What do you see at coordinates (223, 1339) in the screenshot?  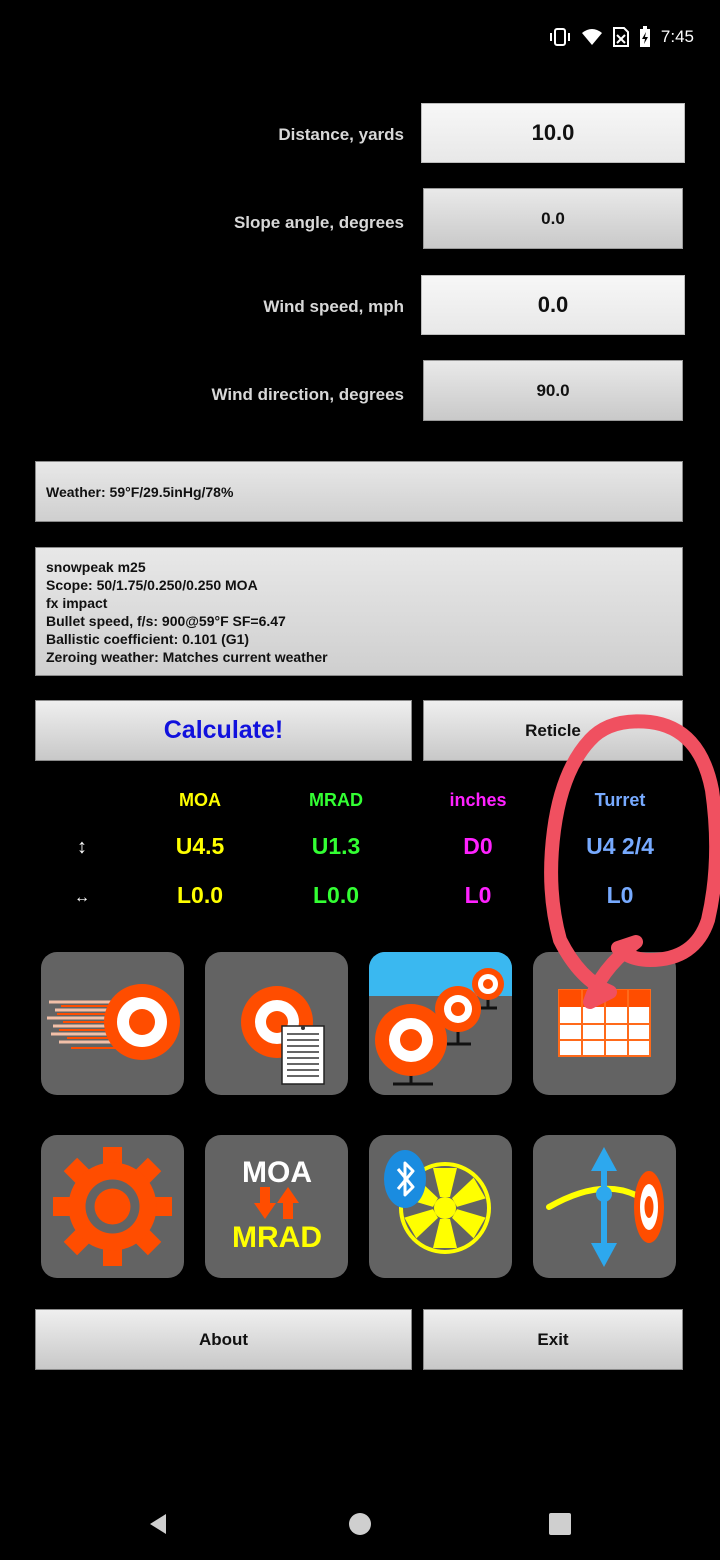 I see `about-button: About` at bounding box center [223, 1339].